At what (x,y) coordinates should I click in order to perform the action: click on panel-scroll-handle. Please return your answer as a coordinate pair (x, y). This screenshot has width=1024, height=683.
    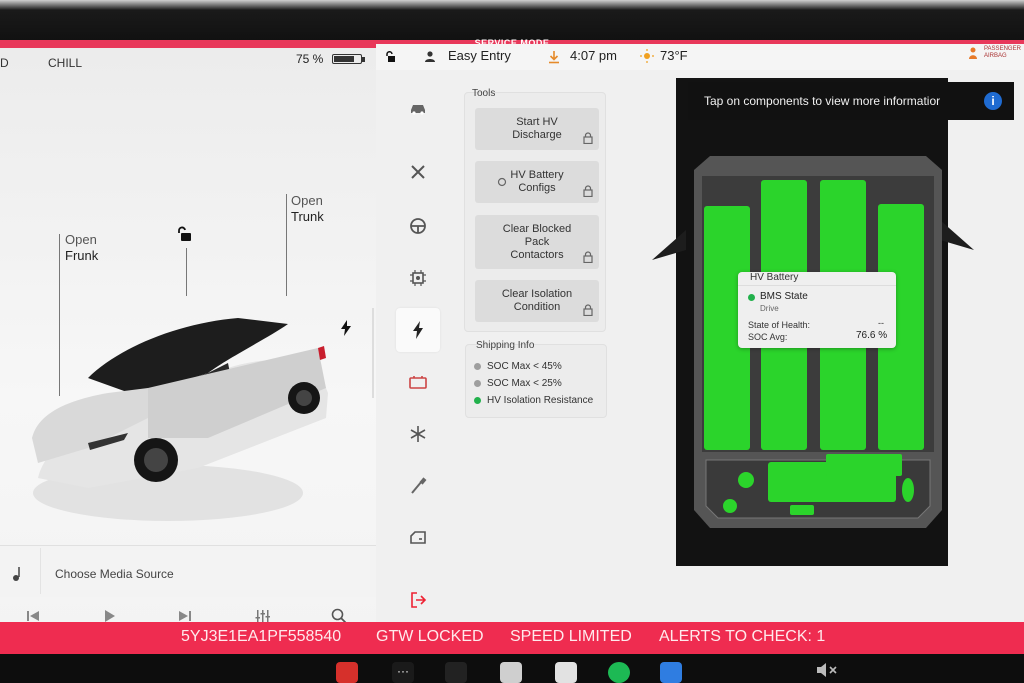
    Looking at the image, I should click on (373, 353).